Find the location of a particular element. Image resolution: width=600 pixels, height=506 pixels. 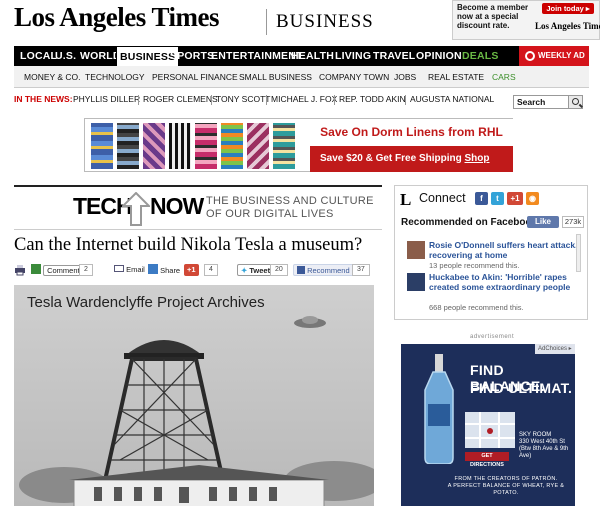

ad-footer-line-1: FROM THE CREATORS OF PATRÓN. is located at coordinates (506, 479).